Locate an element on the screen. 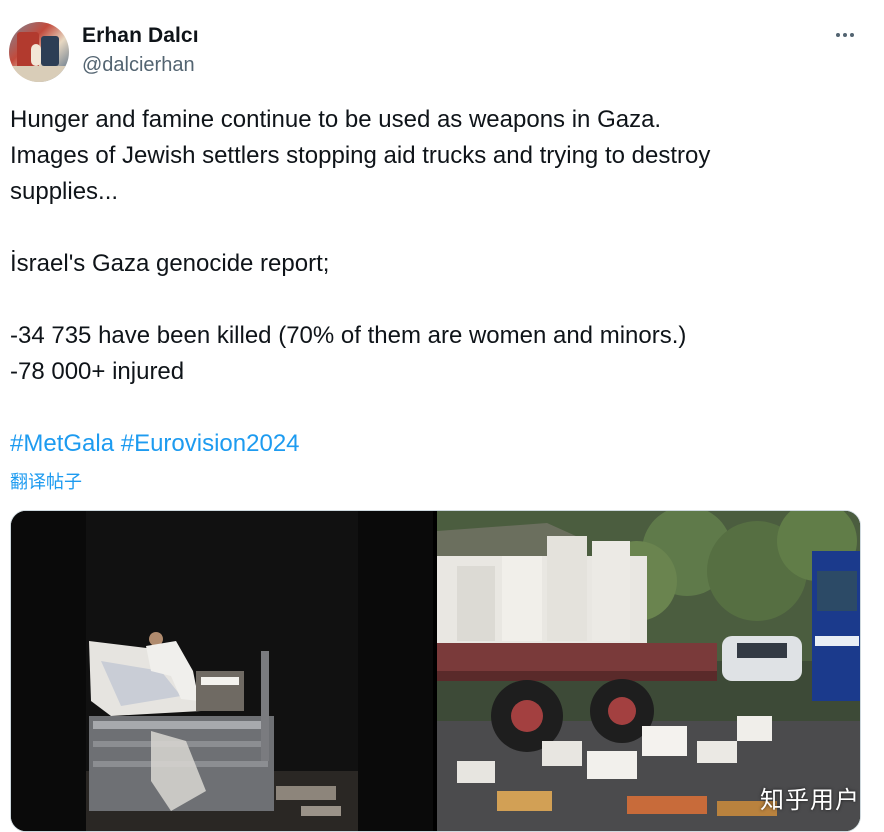 The image size is (884, 832). watermark: 知乎用户 is located at coordinates (810, 800).